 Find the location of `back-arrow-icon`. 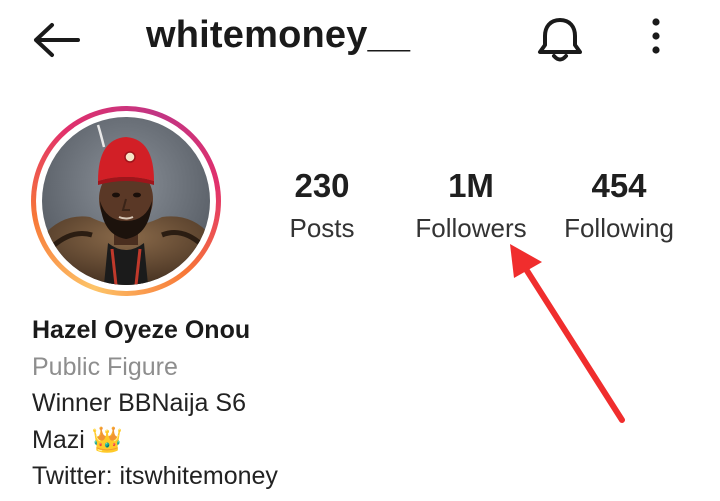

back-arrow-icon is located at coordinates (56, 40).